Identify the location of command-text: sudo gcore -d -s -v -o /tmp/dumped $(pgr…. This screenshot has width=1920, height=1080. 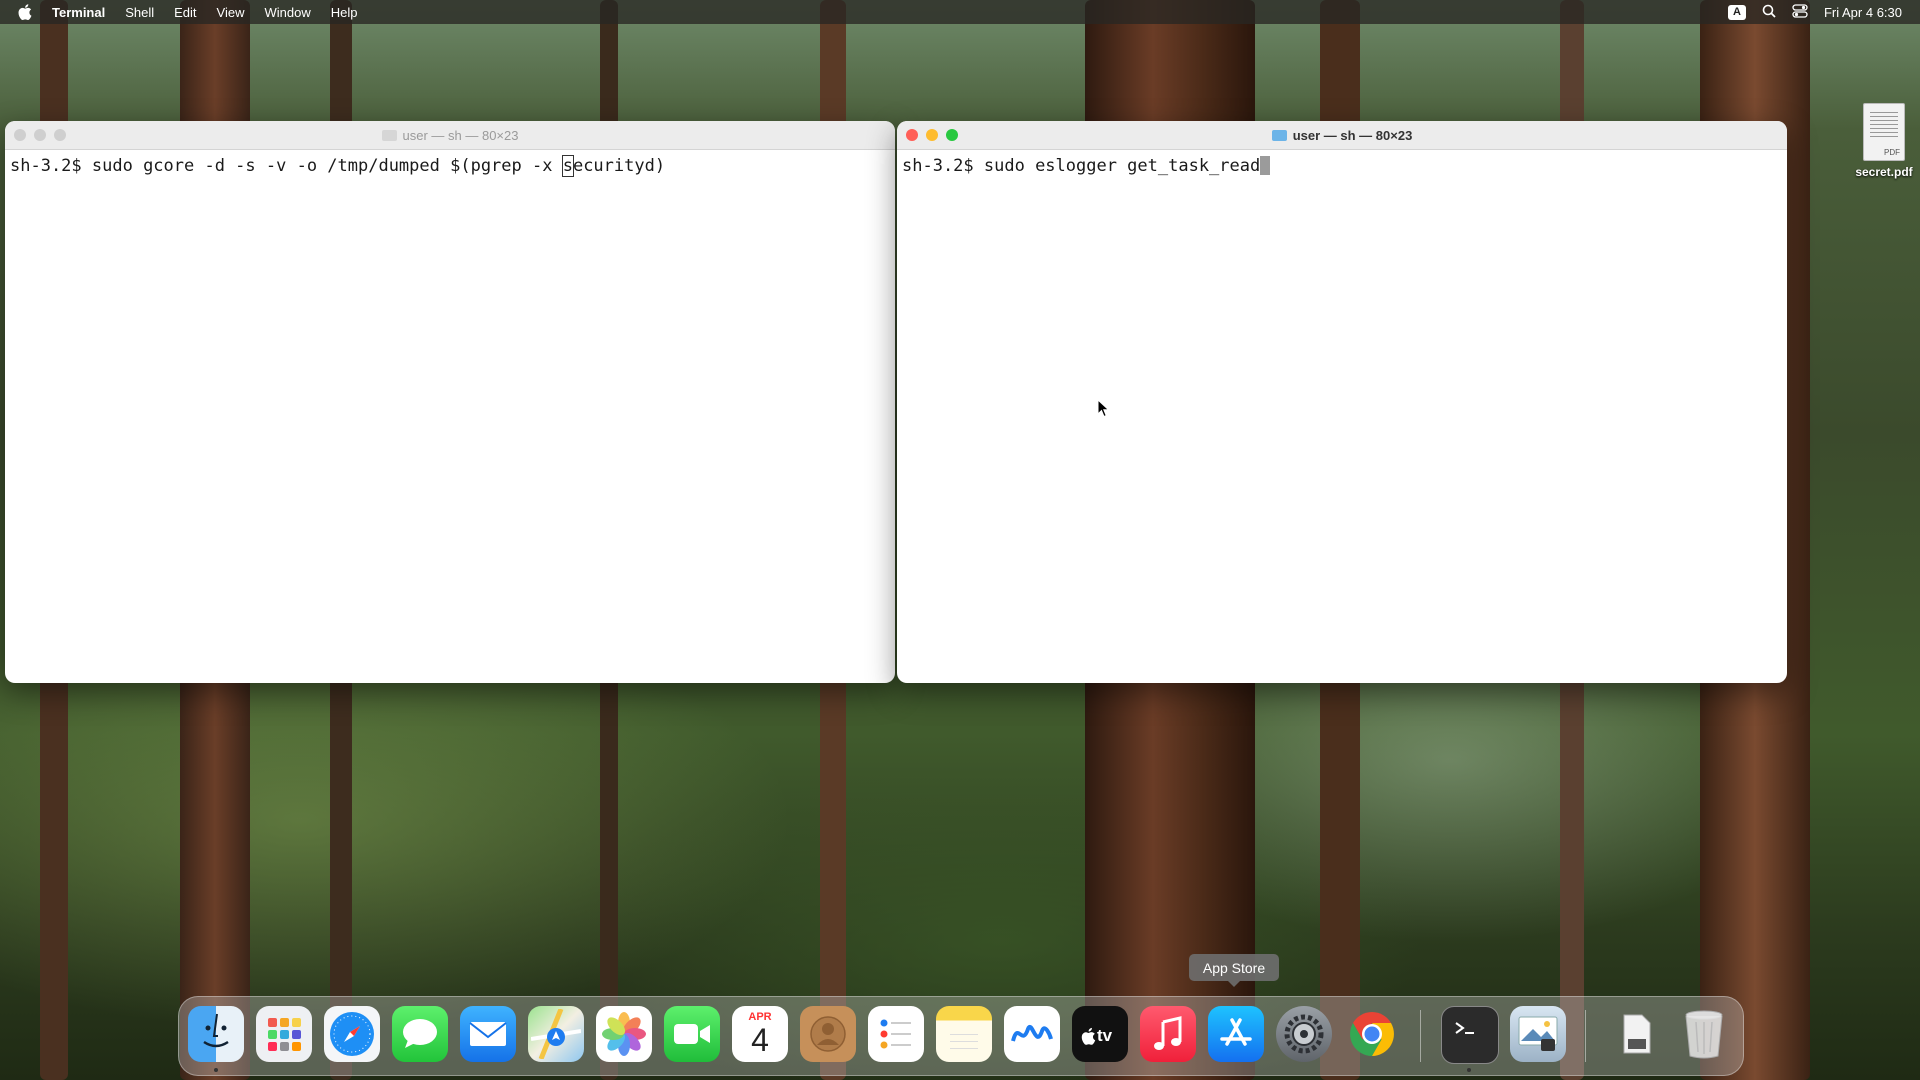
(322, 166).